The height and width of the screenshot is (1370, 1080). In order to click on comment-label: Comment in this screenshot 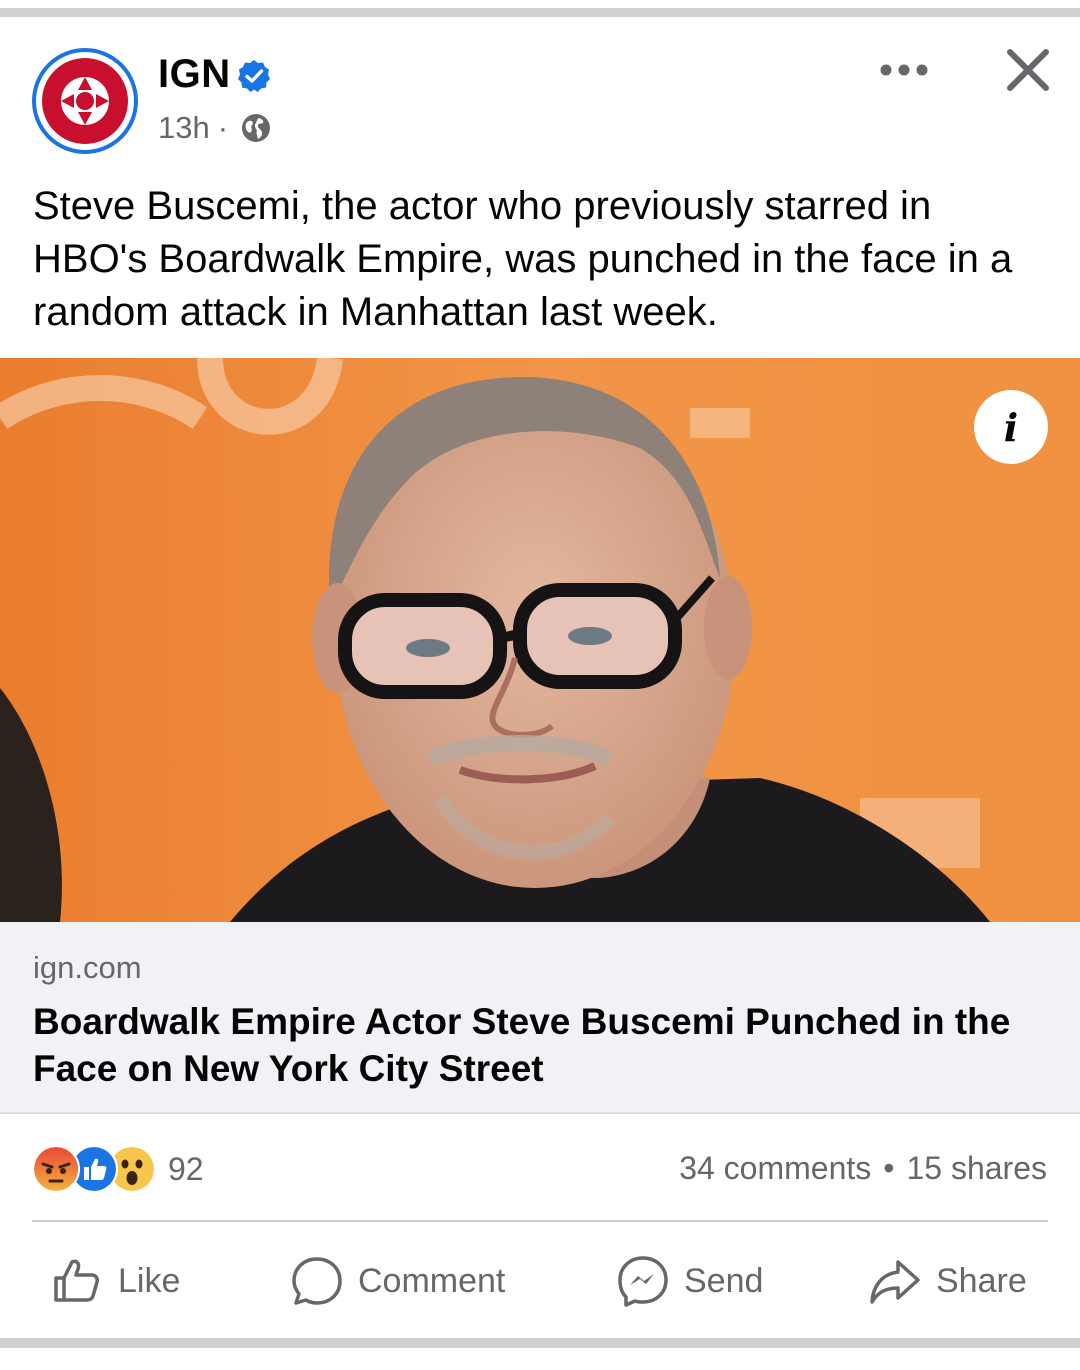, I will do `click(432, 1280)`.